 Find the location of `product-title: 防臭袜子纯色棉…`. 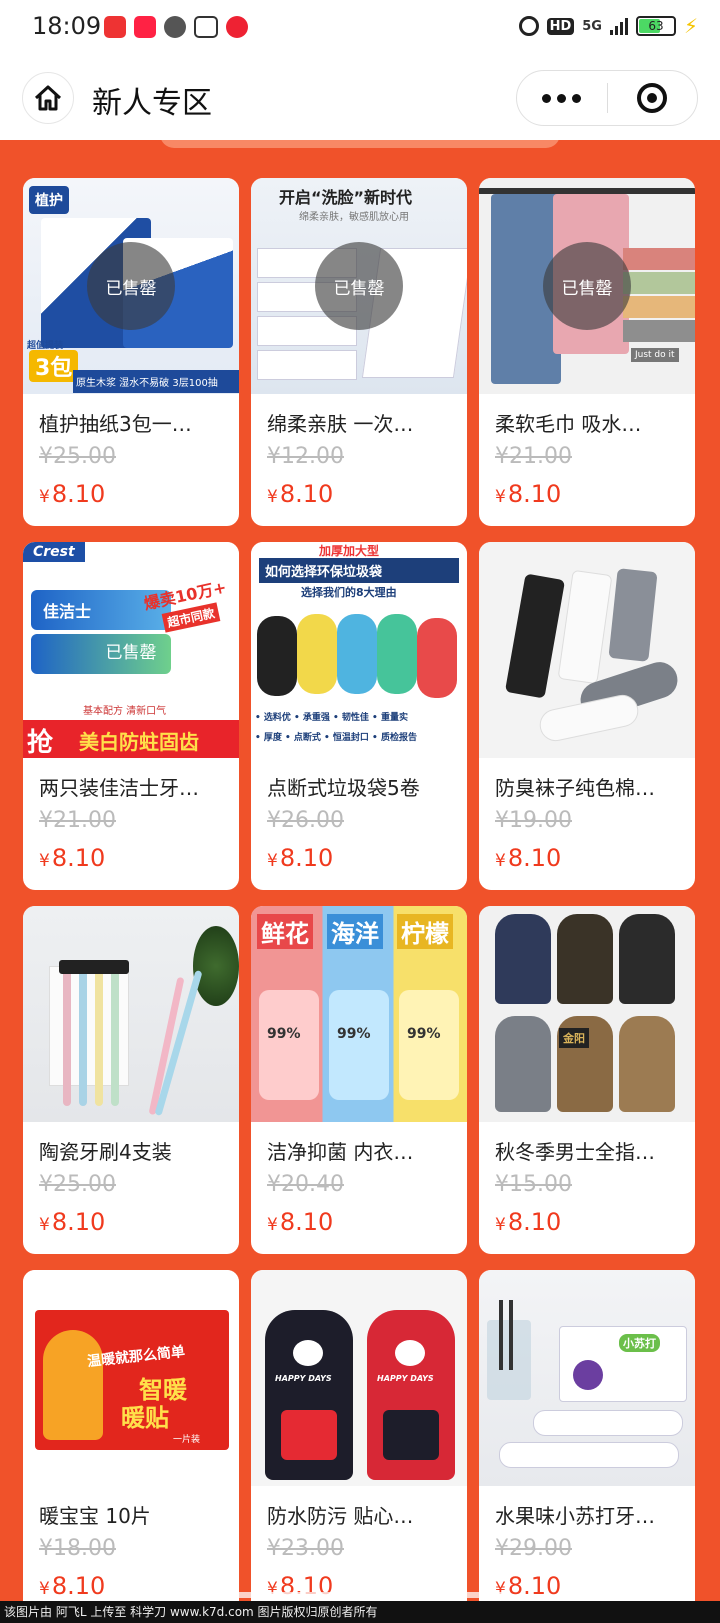

product-title: 防臭袜子纯色棉… is located at coordinates (575, 788).